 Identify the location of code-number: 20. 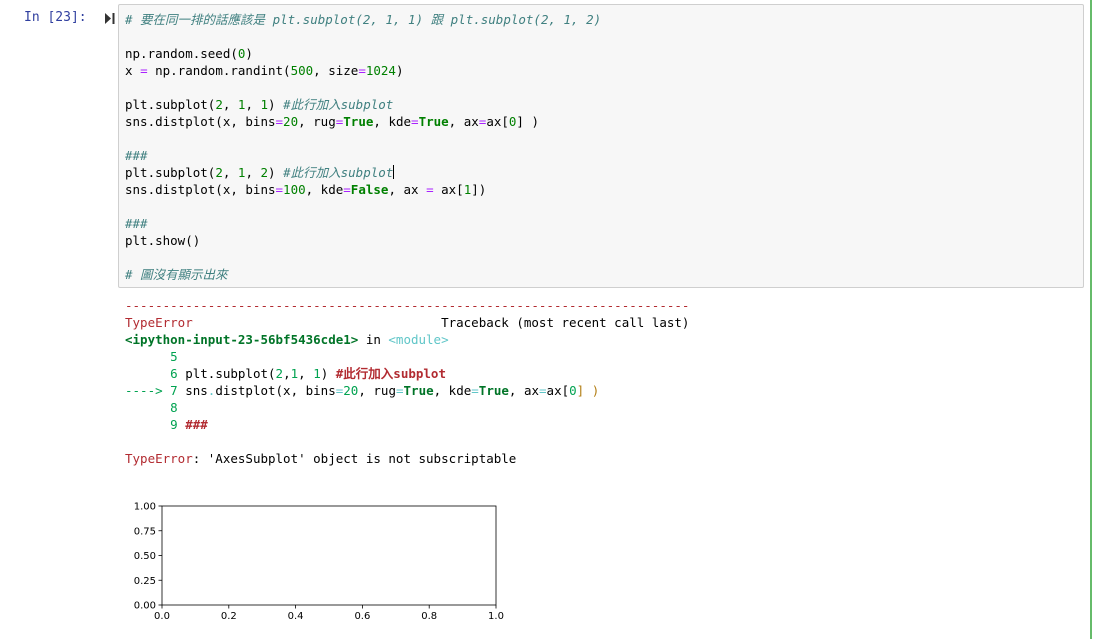
(291, 121).